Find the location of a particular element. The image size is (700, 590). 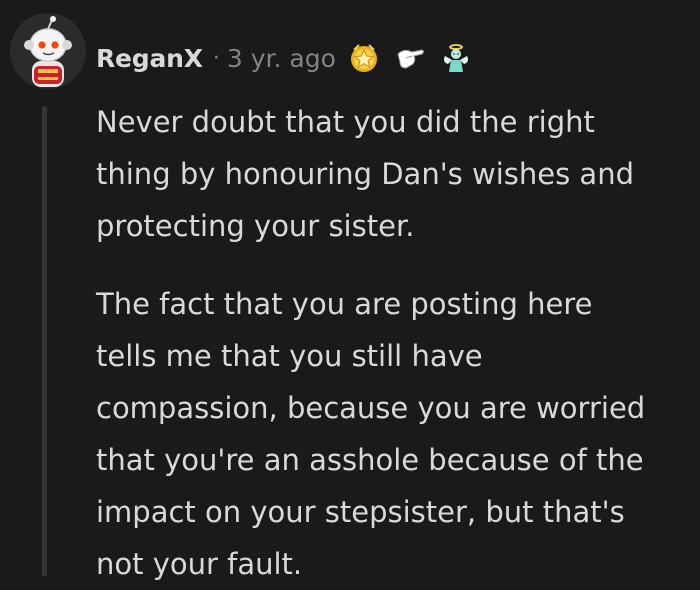

awards is located at coordinates (417, 58).